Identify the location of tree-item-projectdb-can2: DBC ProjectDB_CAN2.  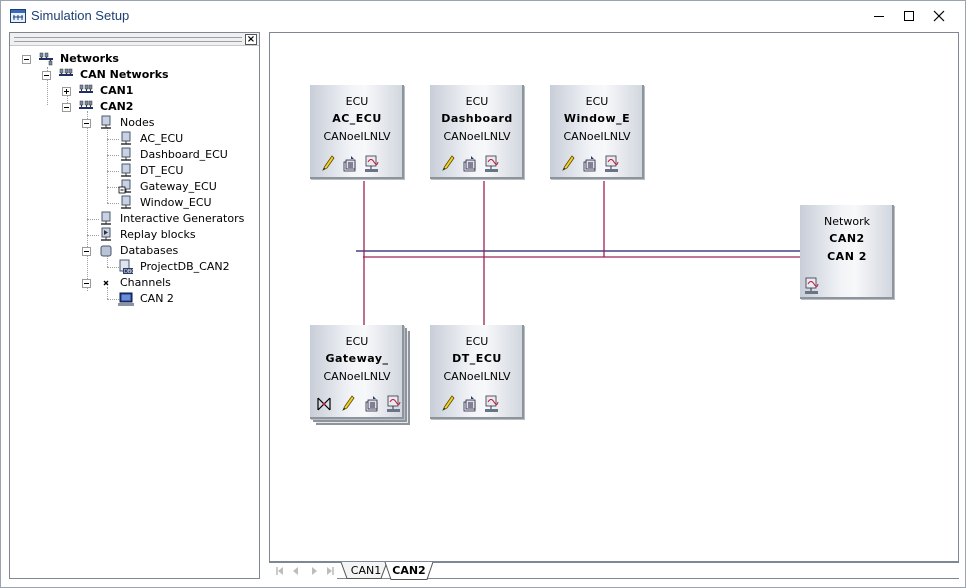
(185, 267).